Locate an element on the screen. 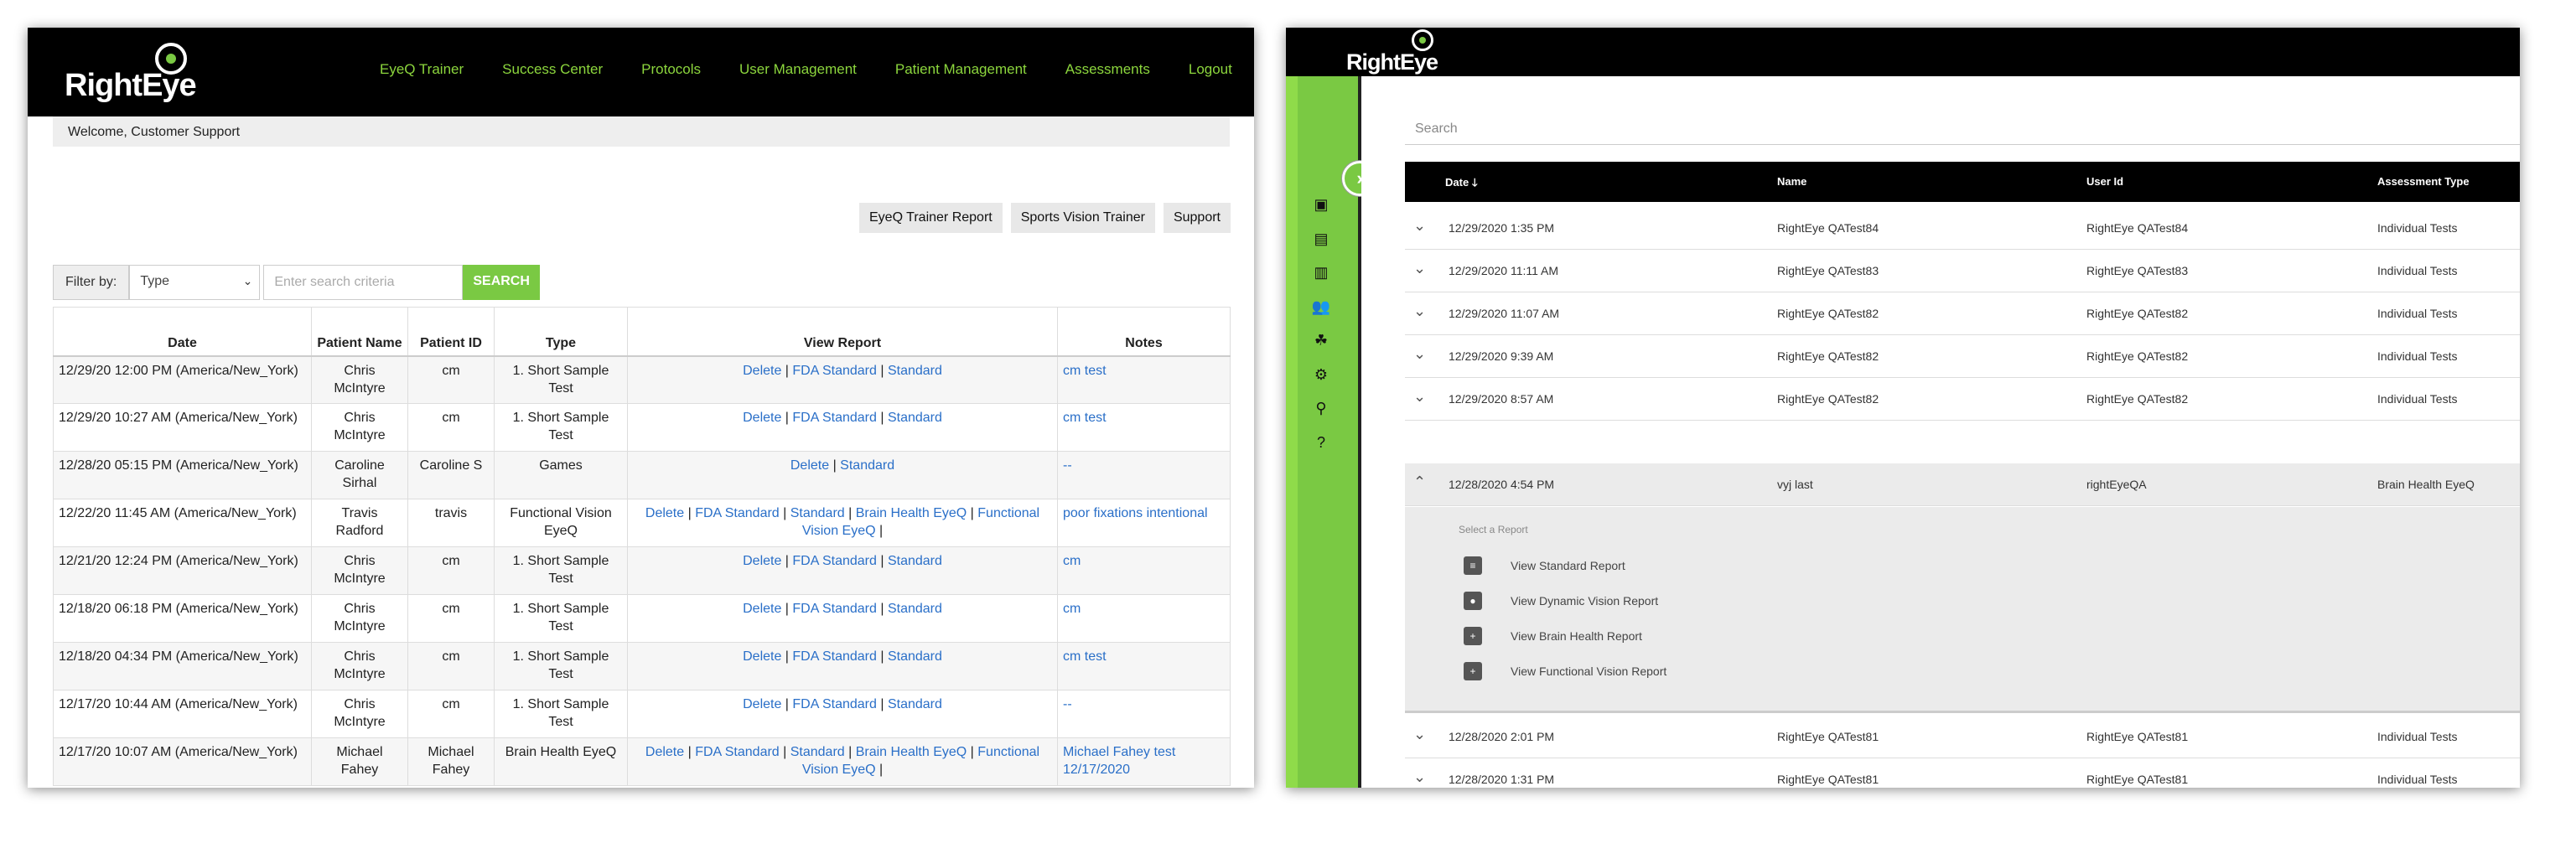 Image resolution: width=2576 pixels, height=843 pixels. nav-protocols: Protocols is located at coordinates (671, 69).